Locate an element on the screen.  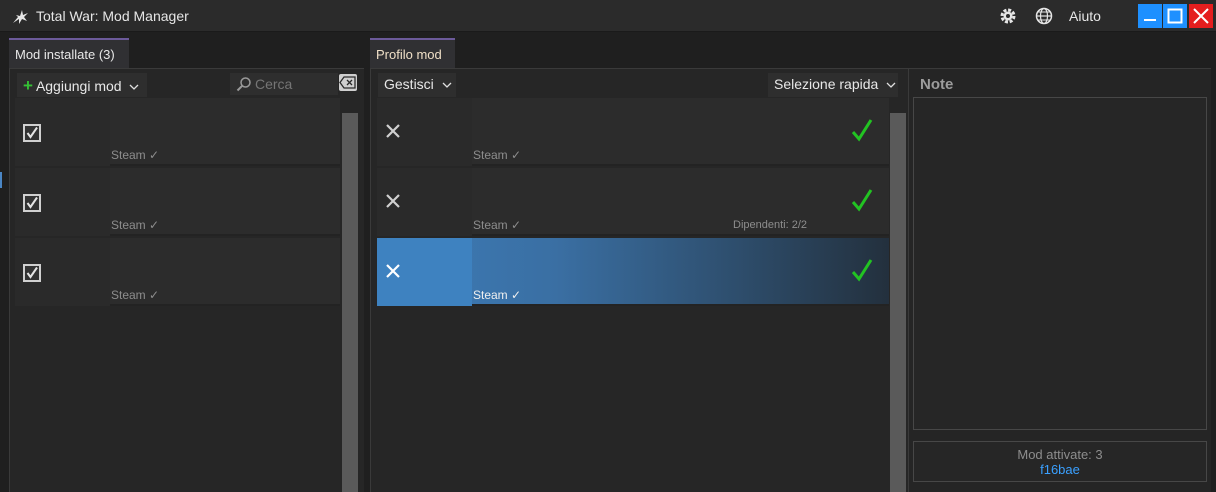
window-edge-marker is located at coordinates (1, 180).